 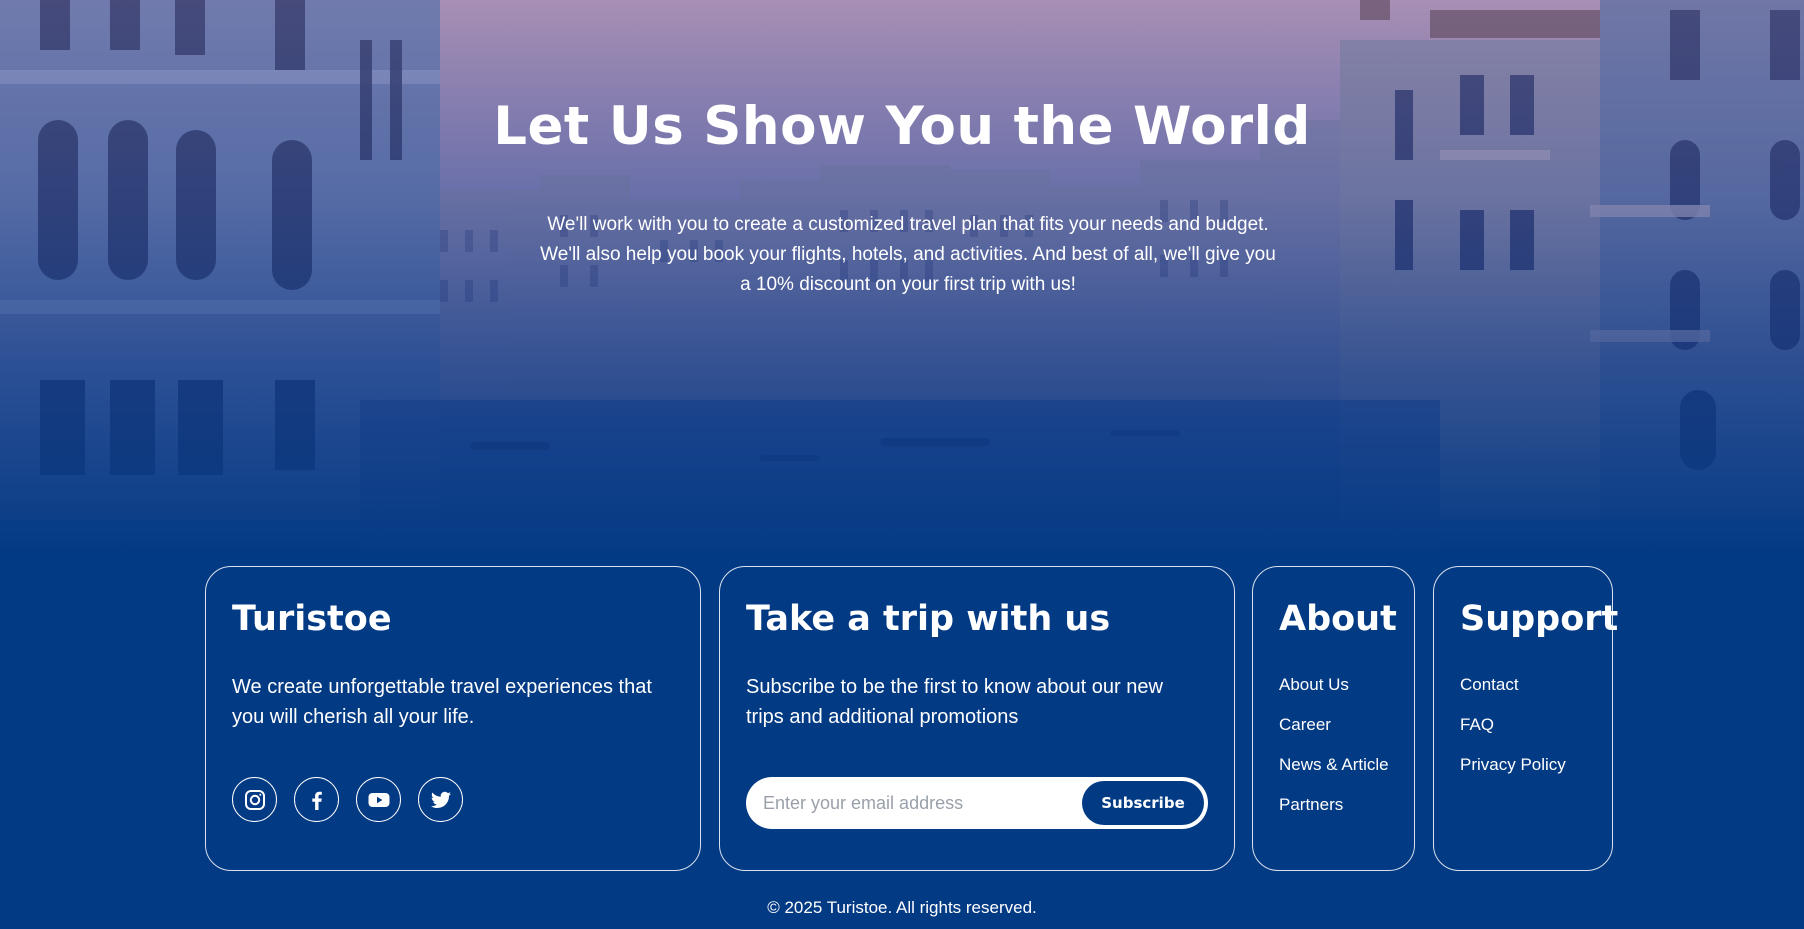 I want to click on copyright-text: © 2025 Turistoe. All rights reserved., so click(x=902, y=907).